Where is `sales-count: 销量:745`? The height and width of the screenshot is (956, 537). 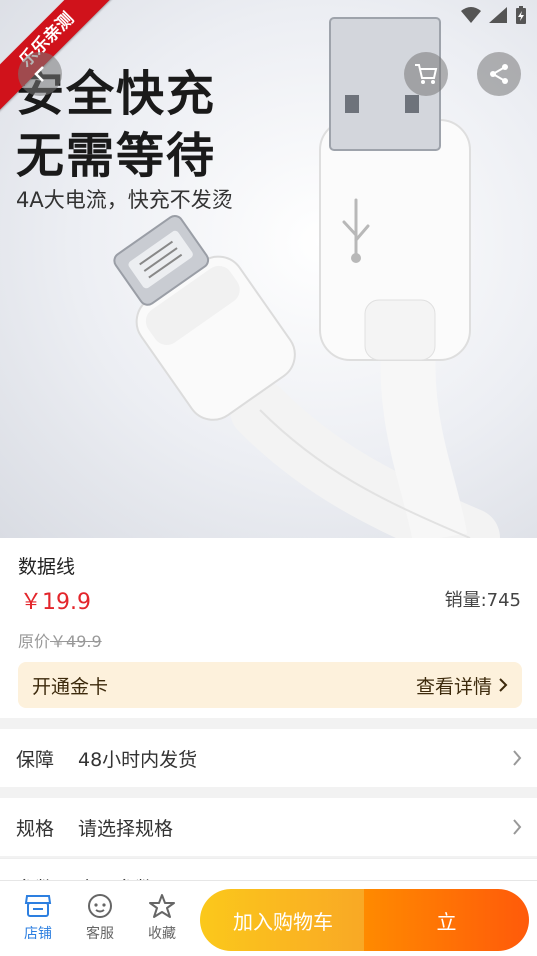 sales-count: 销量:745 is located at coordinates (482, 600).